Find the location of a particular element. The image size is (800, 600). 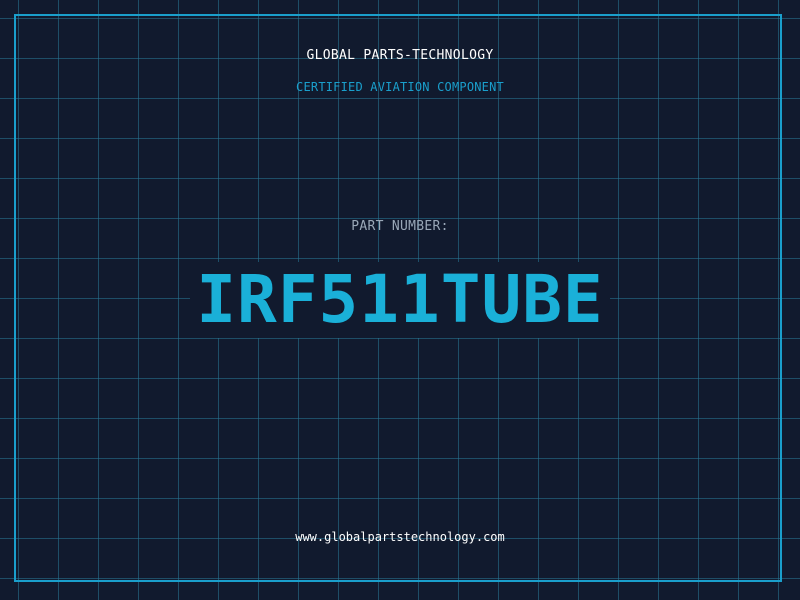

website-url: www.globalpartstechnology.com is located at coordinates (400, 537).